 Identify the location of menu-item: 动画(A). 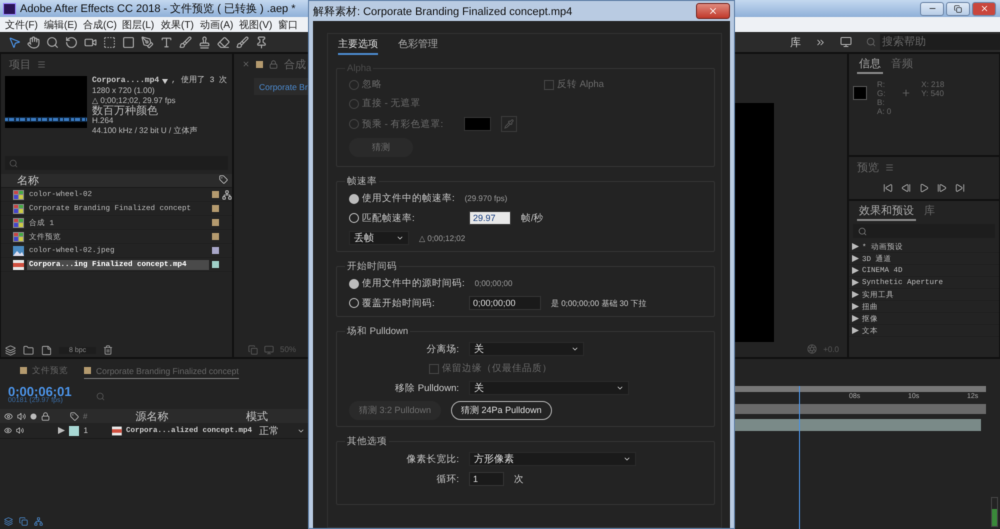
(219, 25).